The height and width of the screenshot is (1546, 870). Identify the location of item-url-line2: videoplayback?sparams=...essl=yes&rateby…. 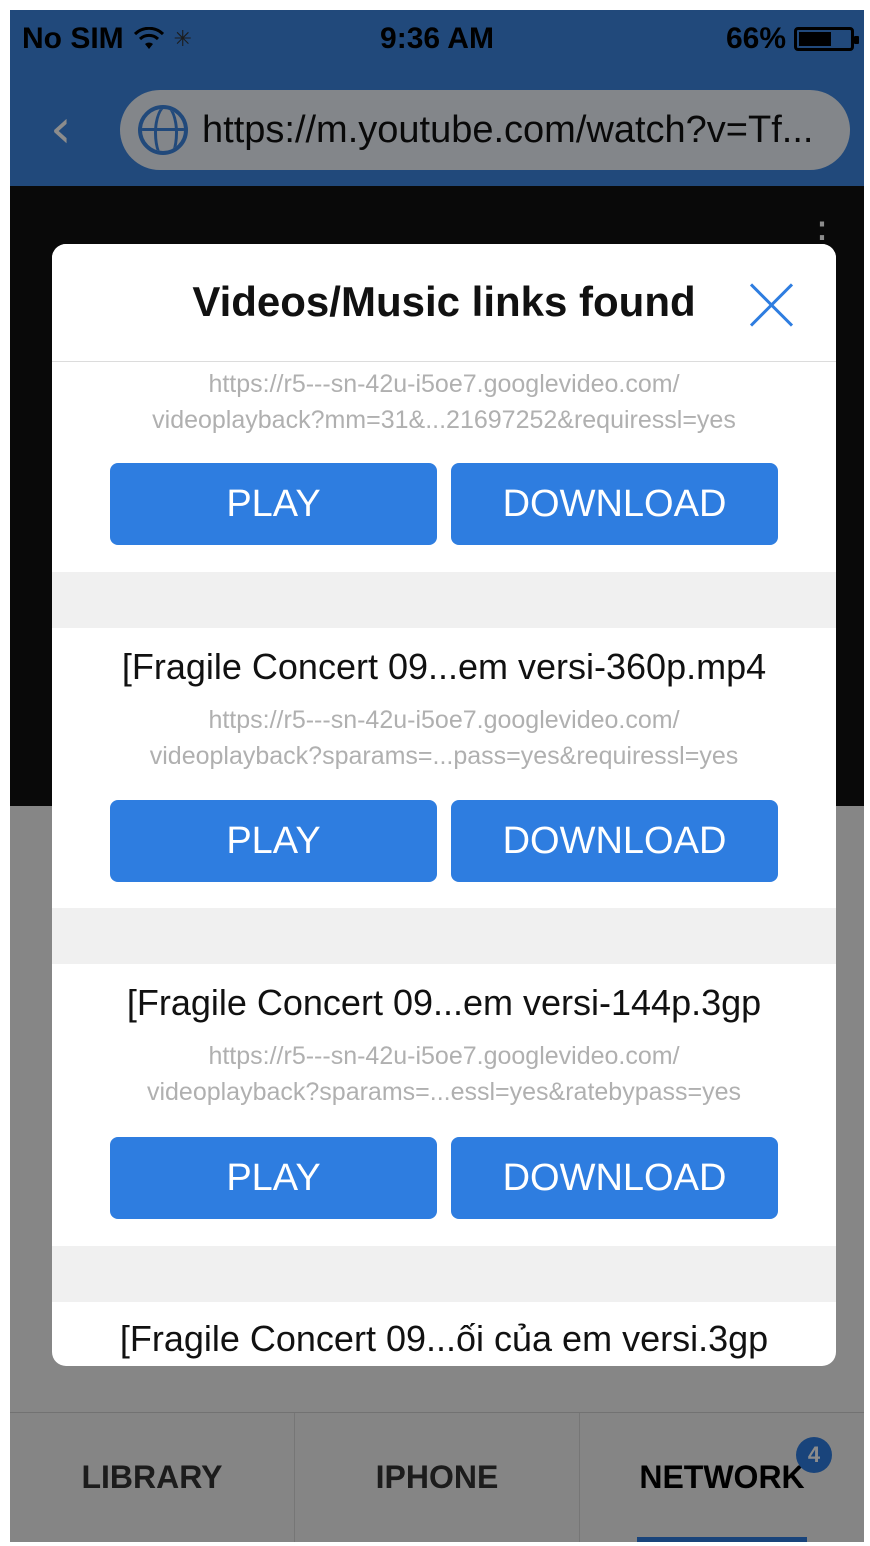
(444, 1092).